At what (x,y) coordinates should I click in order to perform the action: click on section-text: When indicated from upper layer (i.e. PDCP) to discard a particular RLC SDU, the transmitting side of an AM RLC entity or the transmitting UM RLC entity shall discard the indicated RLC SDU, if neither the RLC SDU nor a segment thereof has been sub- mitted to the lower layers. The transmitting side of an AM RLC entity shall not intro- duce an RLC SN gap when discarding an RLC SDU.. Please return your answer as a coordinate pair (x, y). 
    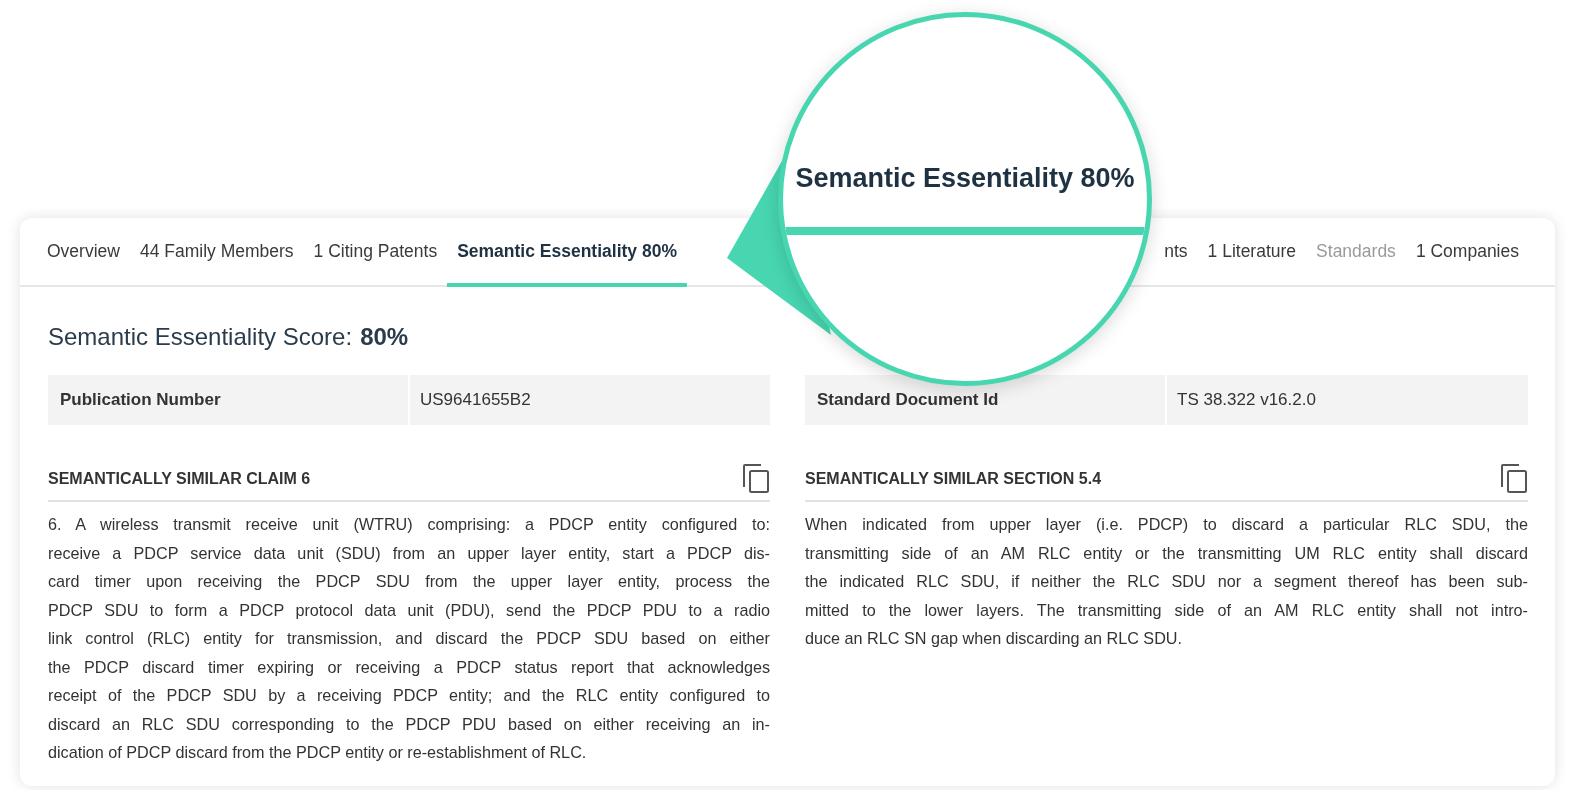
    Looking at the image, I should click on (1166, 581).